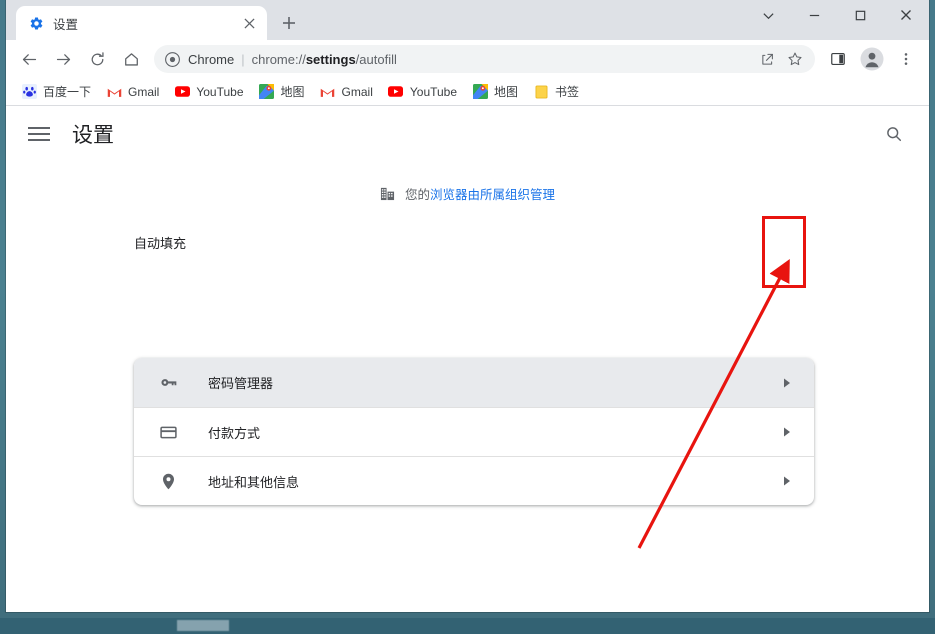  I want to click on reload-icon, so click(97, 59).